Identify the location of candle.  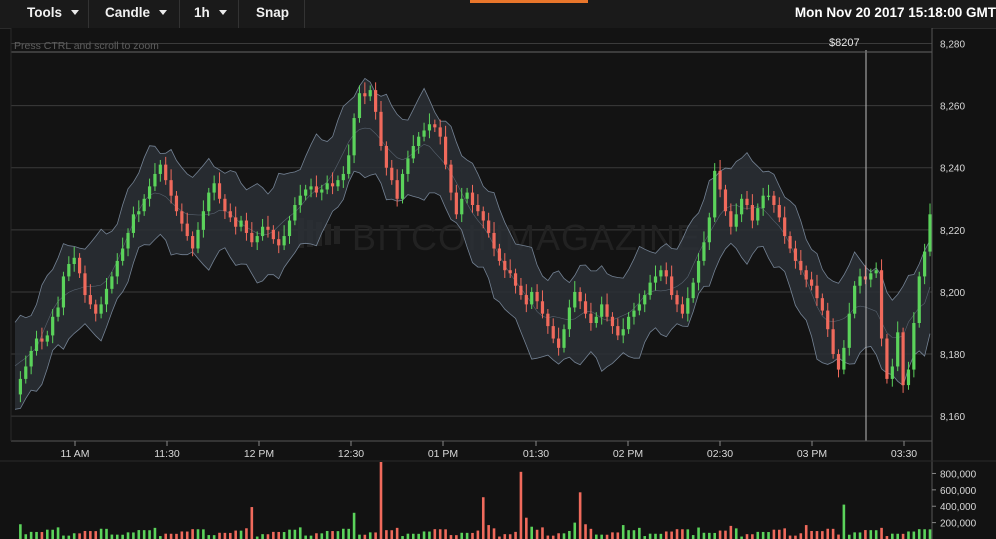
(725, 200).